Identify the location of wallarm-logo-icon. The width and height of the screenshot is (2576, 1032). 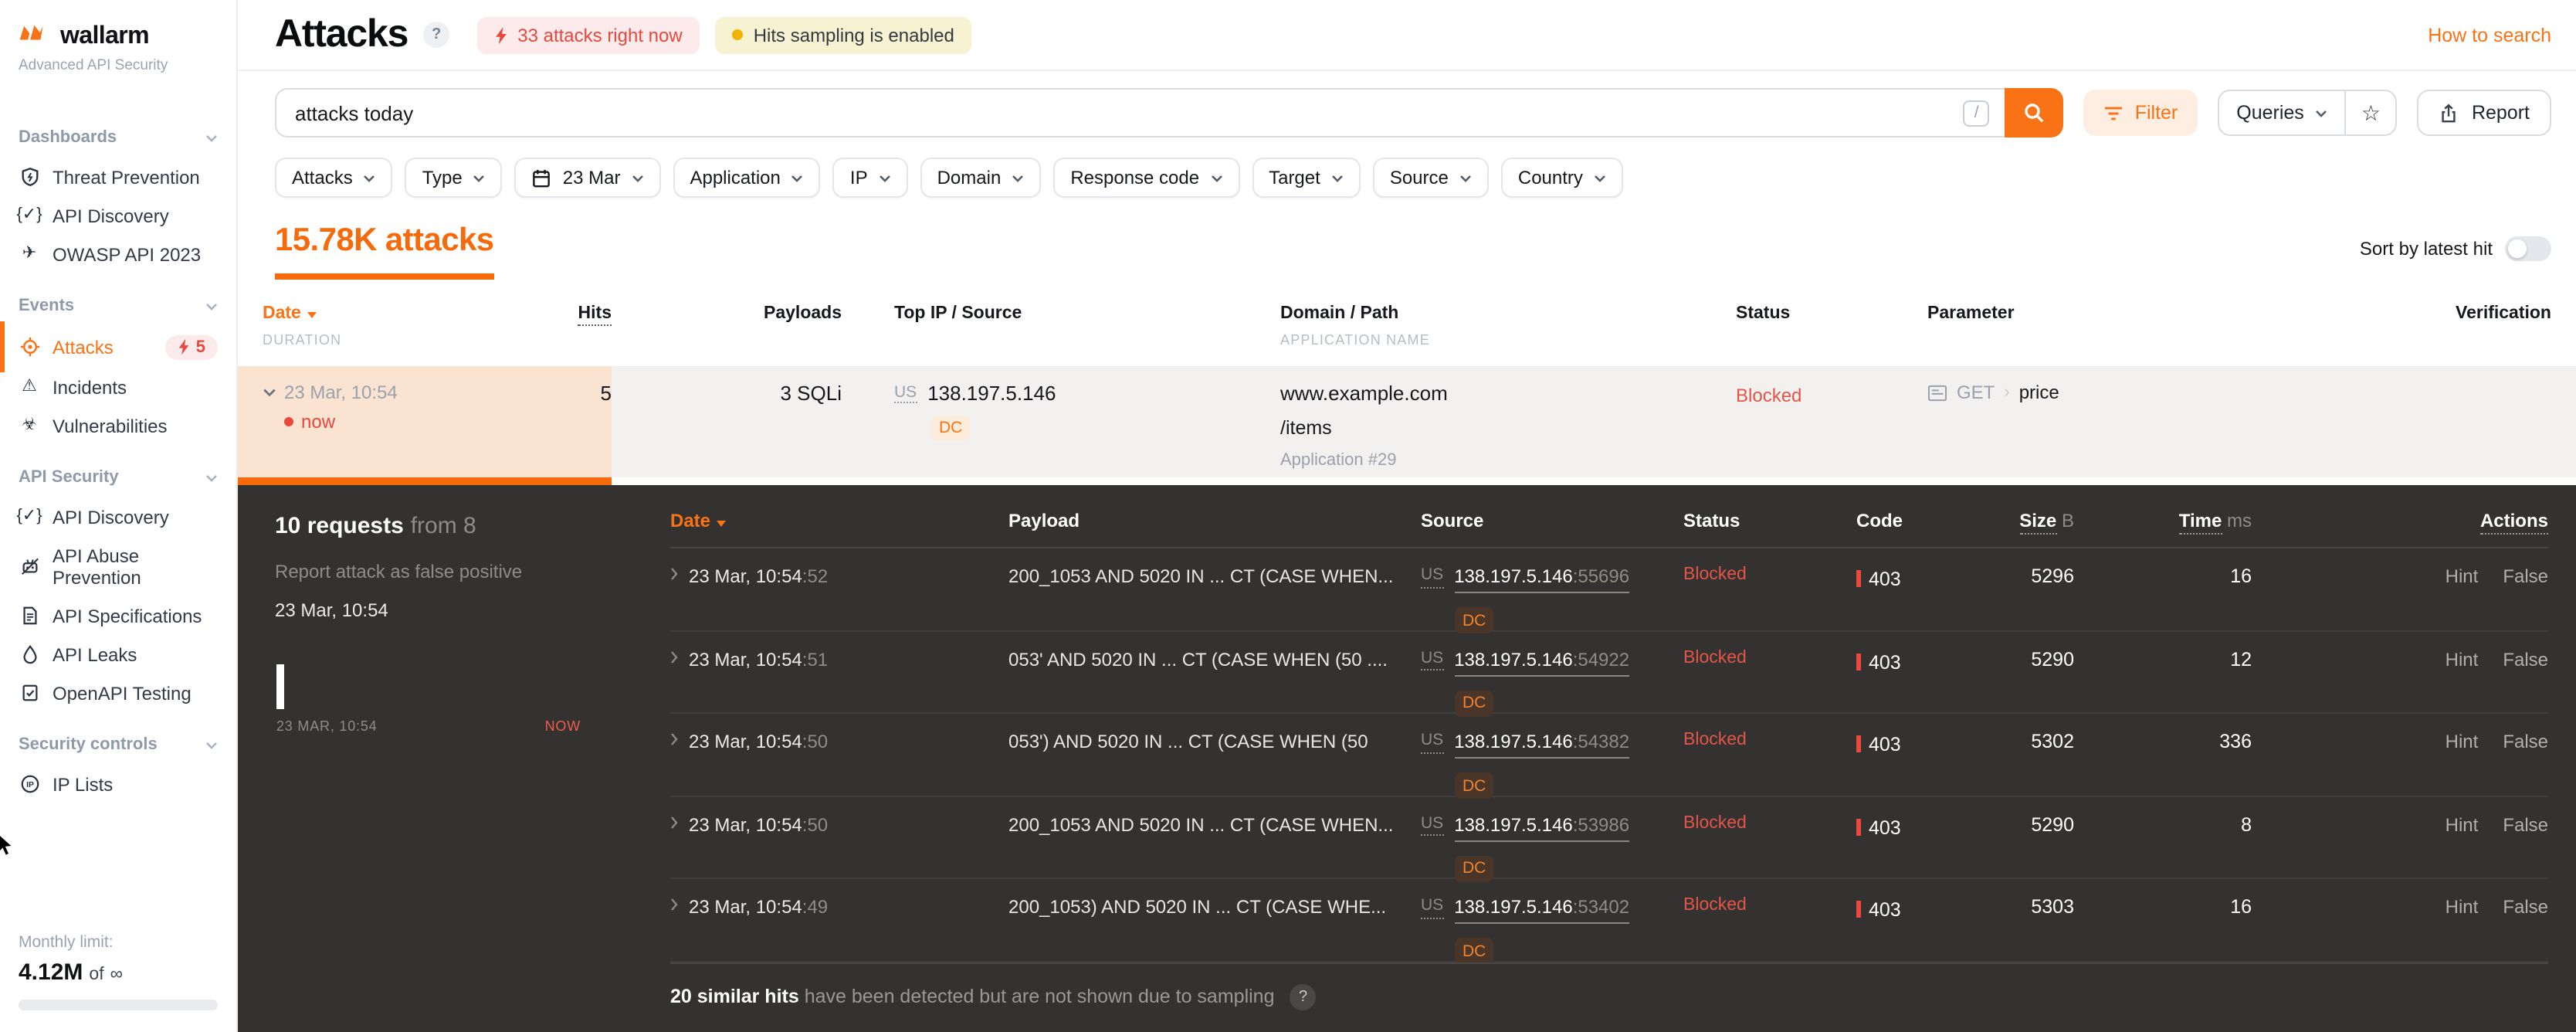
(36, 37).